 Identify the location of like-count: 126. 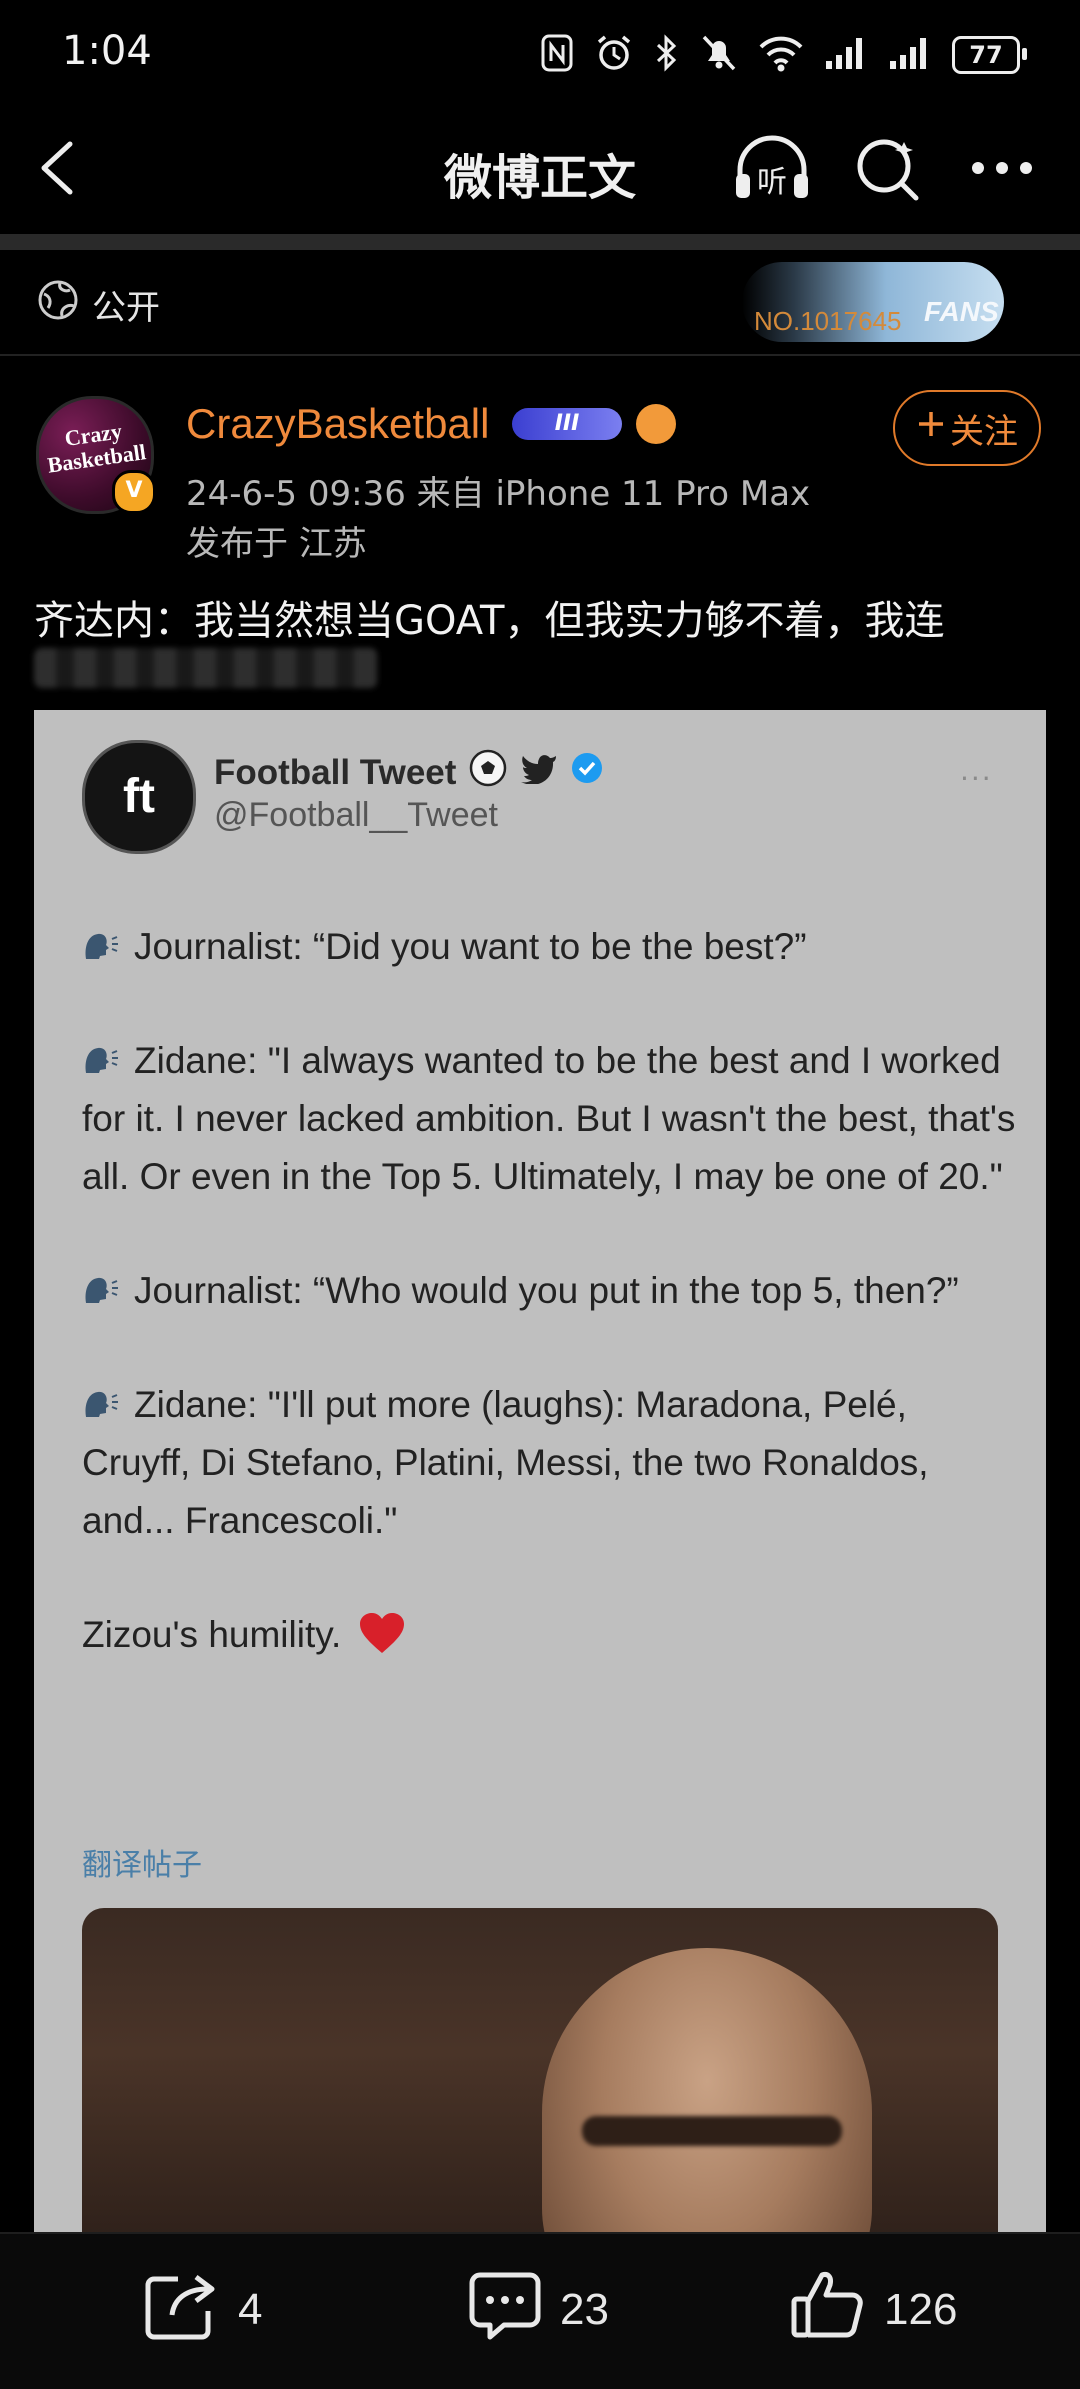
(921, 2309).